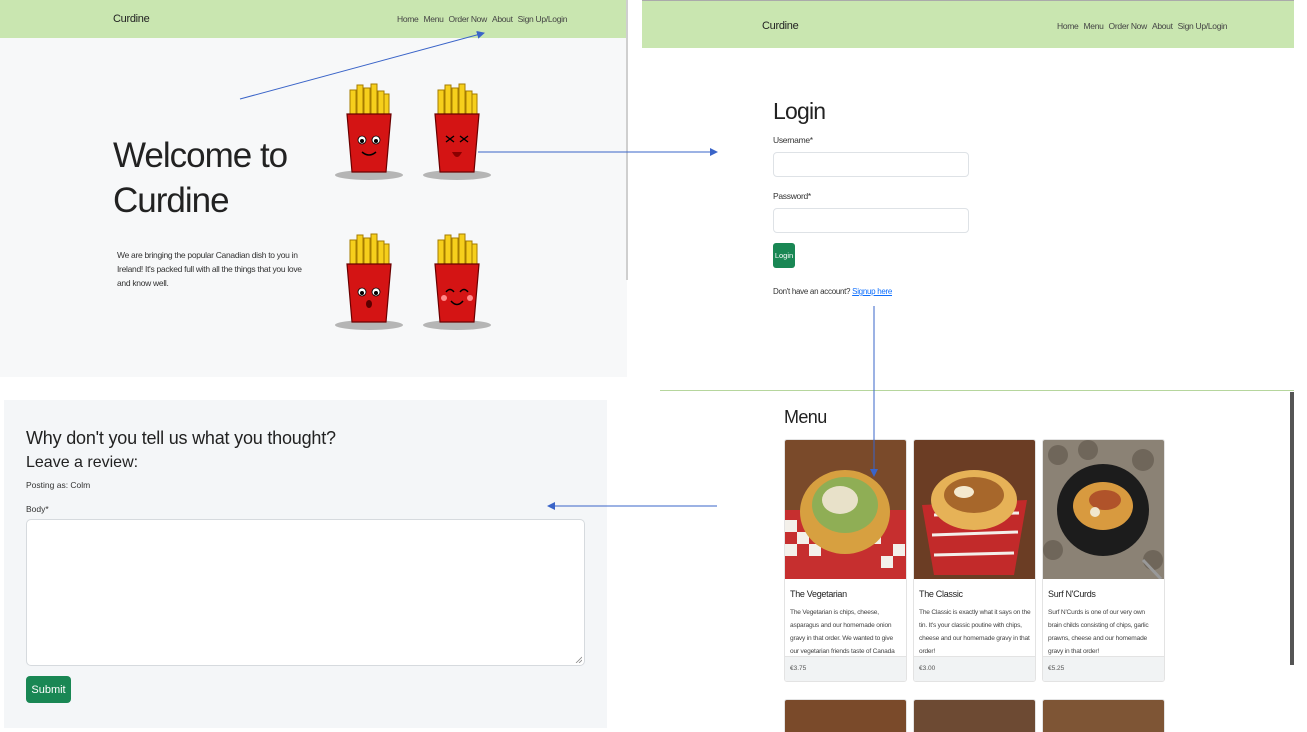 The height and width of the screenshot is (732, 1307). I want to click on card-title: The Classic, so click(941, 594).